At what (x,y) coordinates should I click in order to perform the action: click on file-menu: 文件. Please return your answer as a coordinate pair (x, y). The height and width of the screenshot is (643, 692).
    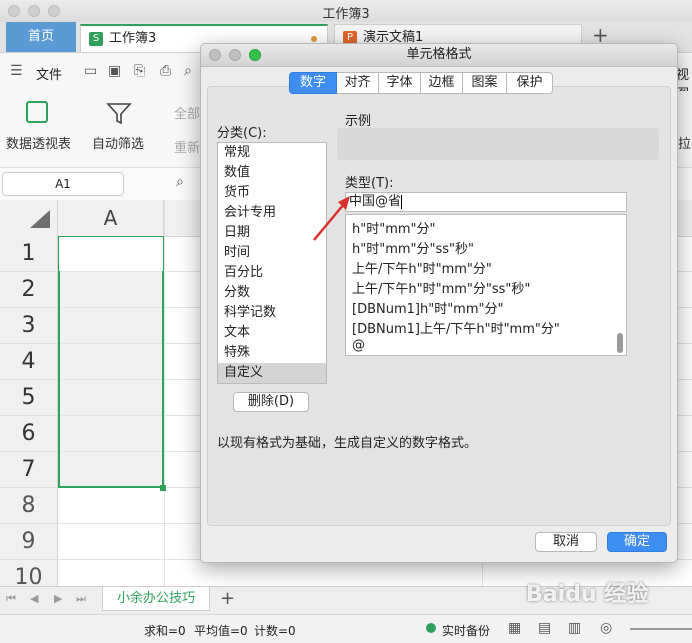
    Looking at the image, I should click on (49, 73).